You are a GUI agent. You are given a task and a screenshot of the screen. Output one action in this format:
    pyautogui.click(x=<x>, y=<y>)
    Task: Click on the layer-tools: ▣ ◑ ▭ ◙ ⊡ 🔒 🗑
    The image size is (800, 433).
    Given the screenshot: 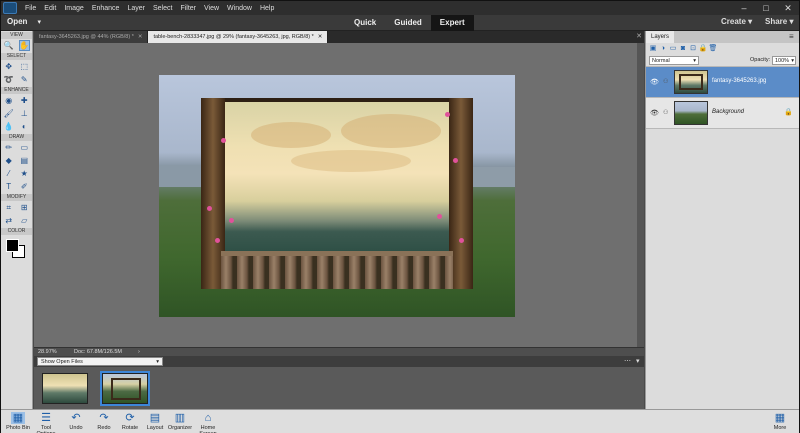 What is the action you would take?
    pyautogui.click(x=722, y=48)
    